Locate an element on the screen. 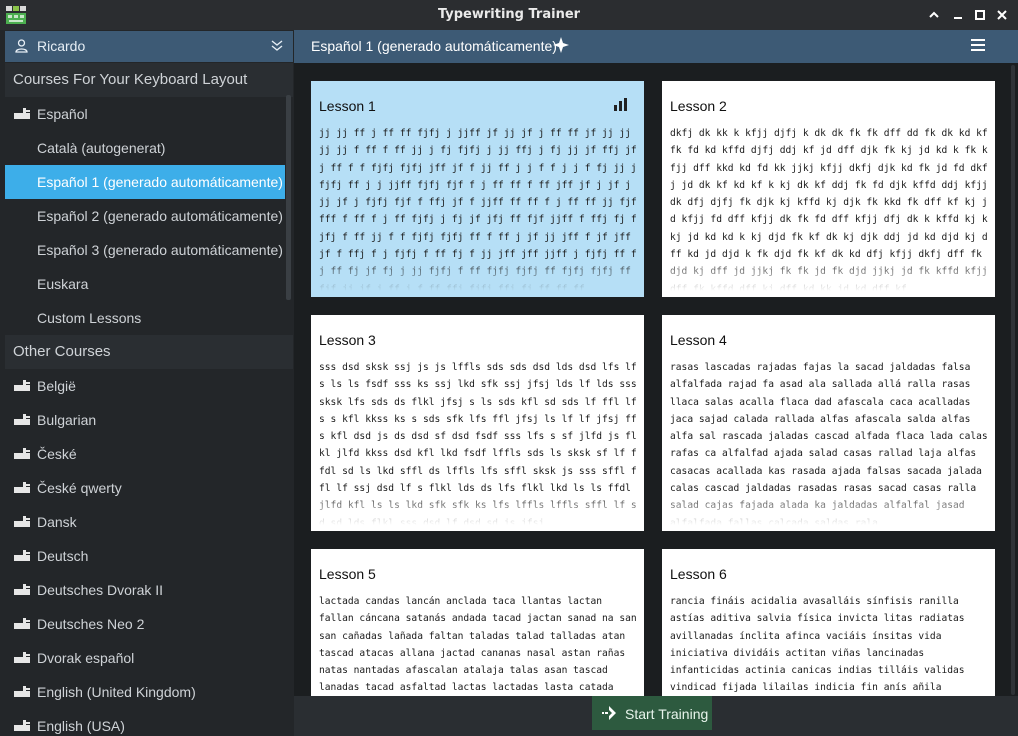 This screenshot has width=1018, height=736. lesson-title: Lesson 1 is located at coordinates (347, 106).